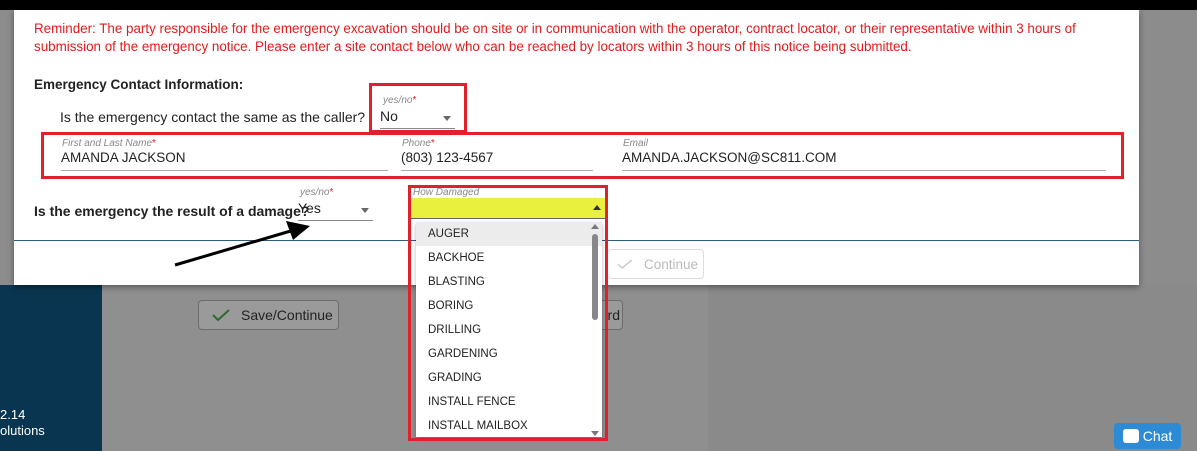 This screenshot has height=451, width=1197. What do you see at coordinates (242, 244) in the screenshot?
I see `annotation-arrow-icon` at bounding box center [242, 244].